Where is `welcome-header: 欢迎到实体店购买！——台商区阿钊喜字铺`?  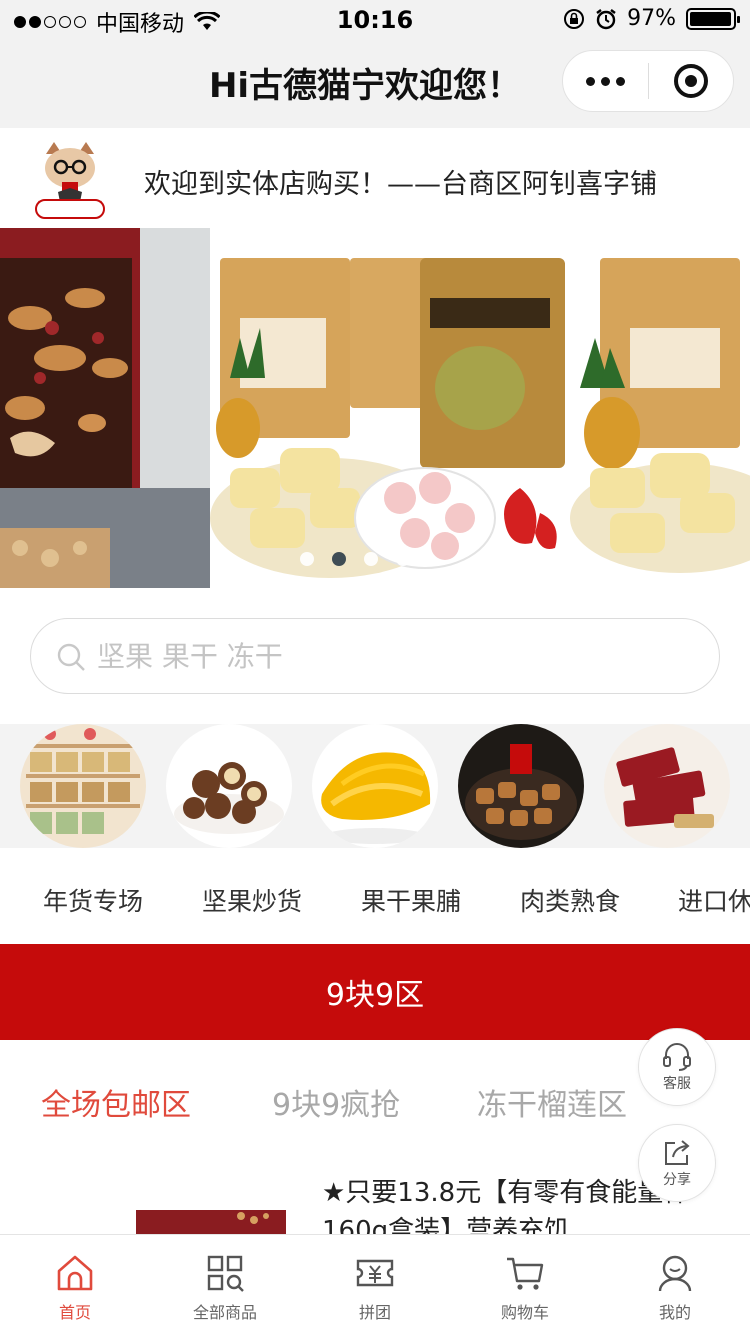 welcome-header: 欢迎到实体店购买！——台商区阿钊喜字铺 is located at coordinates (375, 178).